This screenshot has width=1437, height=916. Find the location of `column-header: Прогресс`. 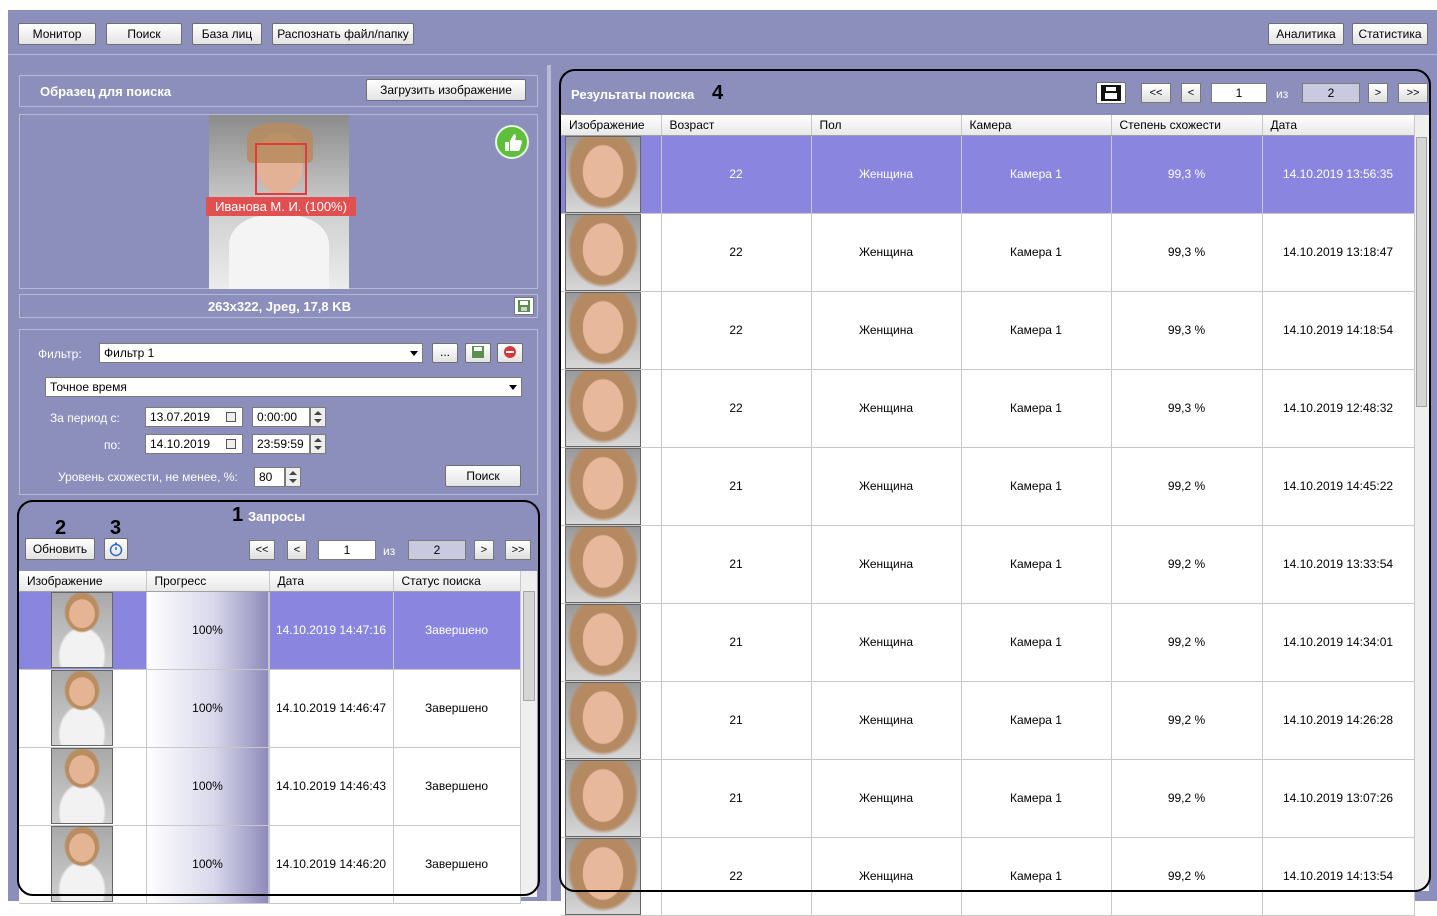

column-header: Прогресс is located at coordinates (208, 581).